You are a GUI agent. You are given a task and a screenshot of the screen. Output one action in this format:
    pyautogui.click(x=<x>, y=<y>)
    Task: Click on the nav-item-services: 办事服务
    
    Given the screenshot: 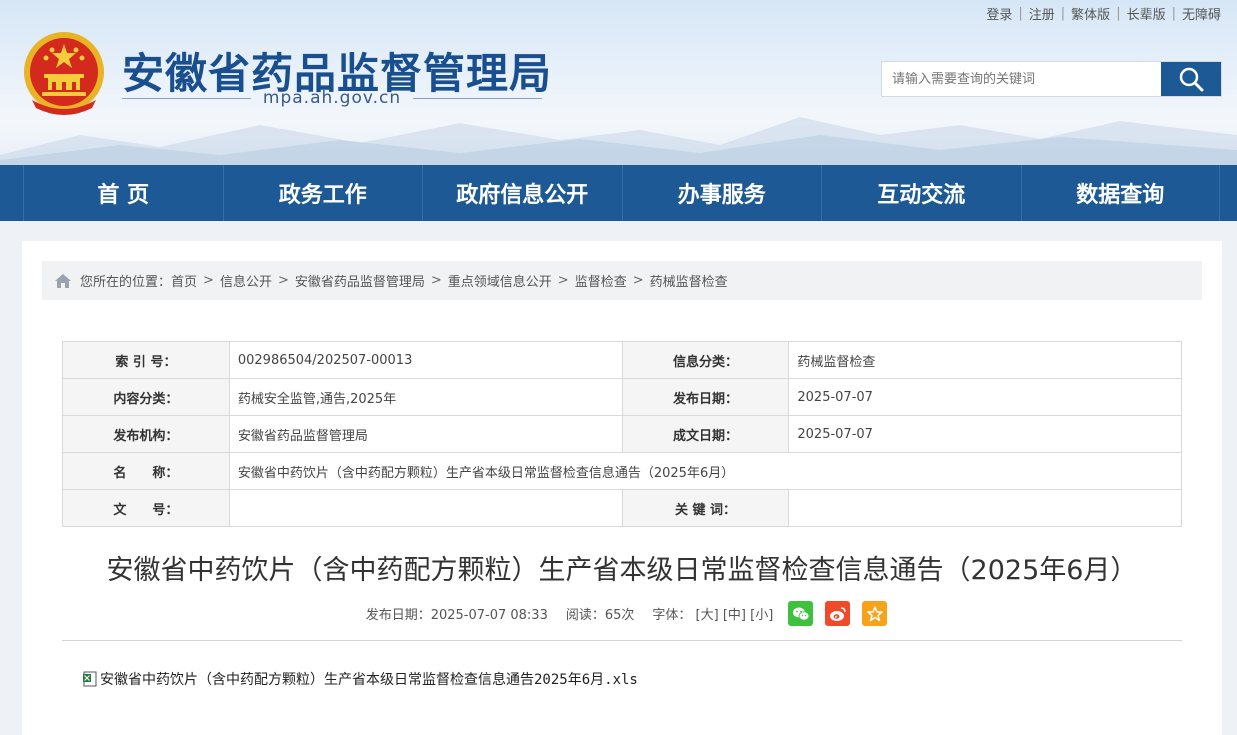 What is the action you would take?
    pyautogui.click(x=721, y=193)
    